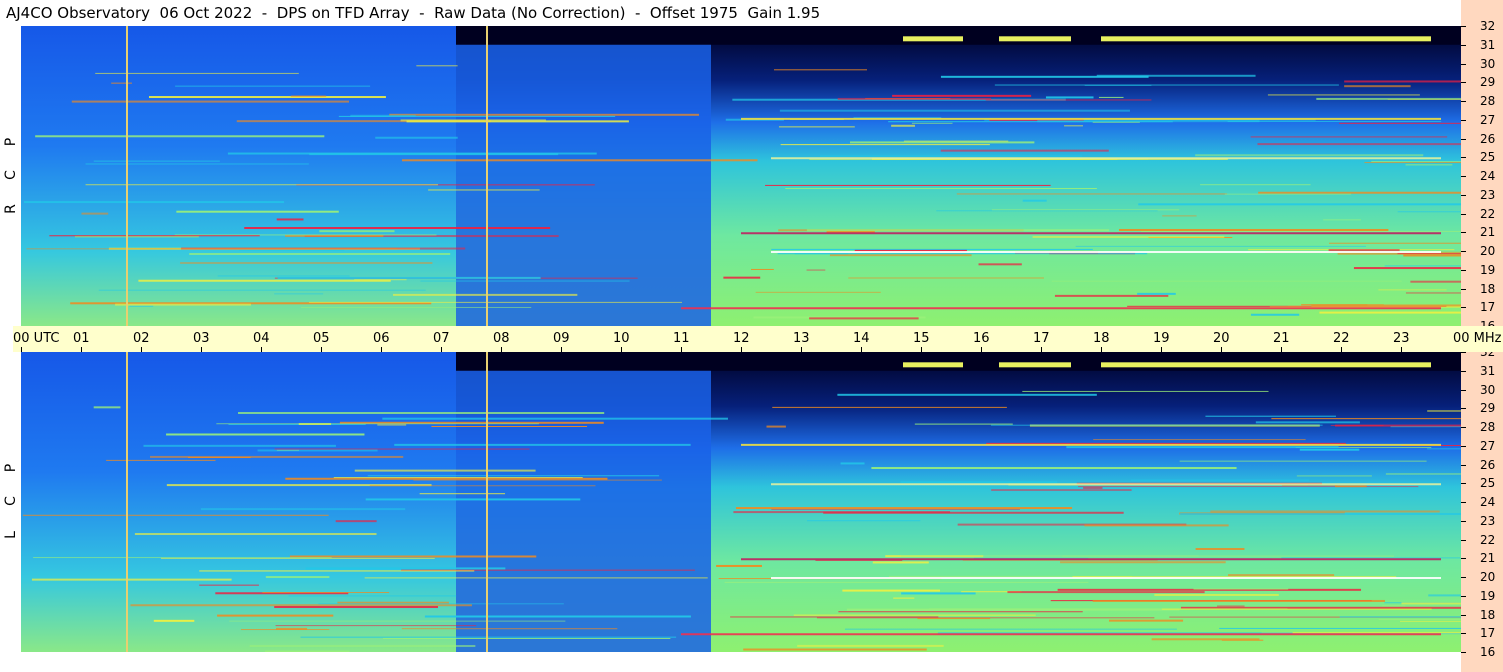  What do you see at coordinates (1488, 176) in the screenshot?
I see `rcp-freq-label: 24` at bounding box center [1488, 176].